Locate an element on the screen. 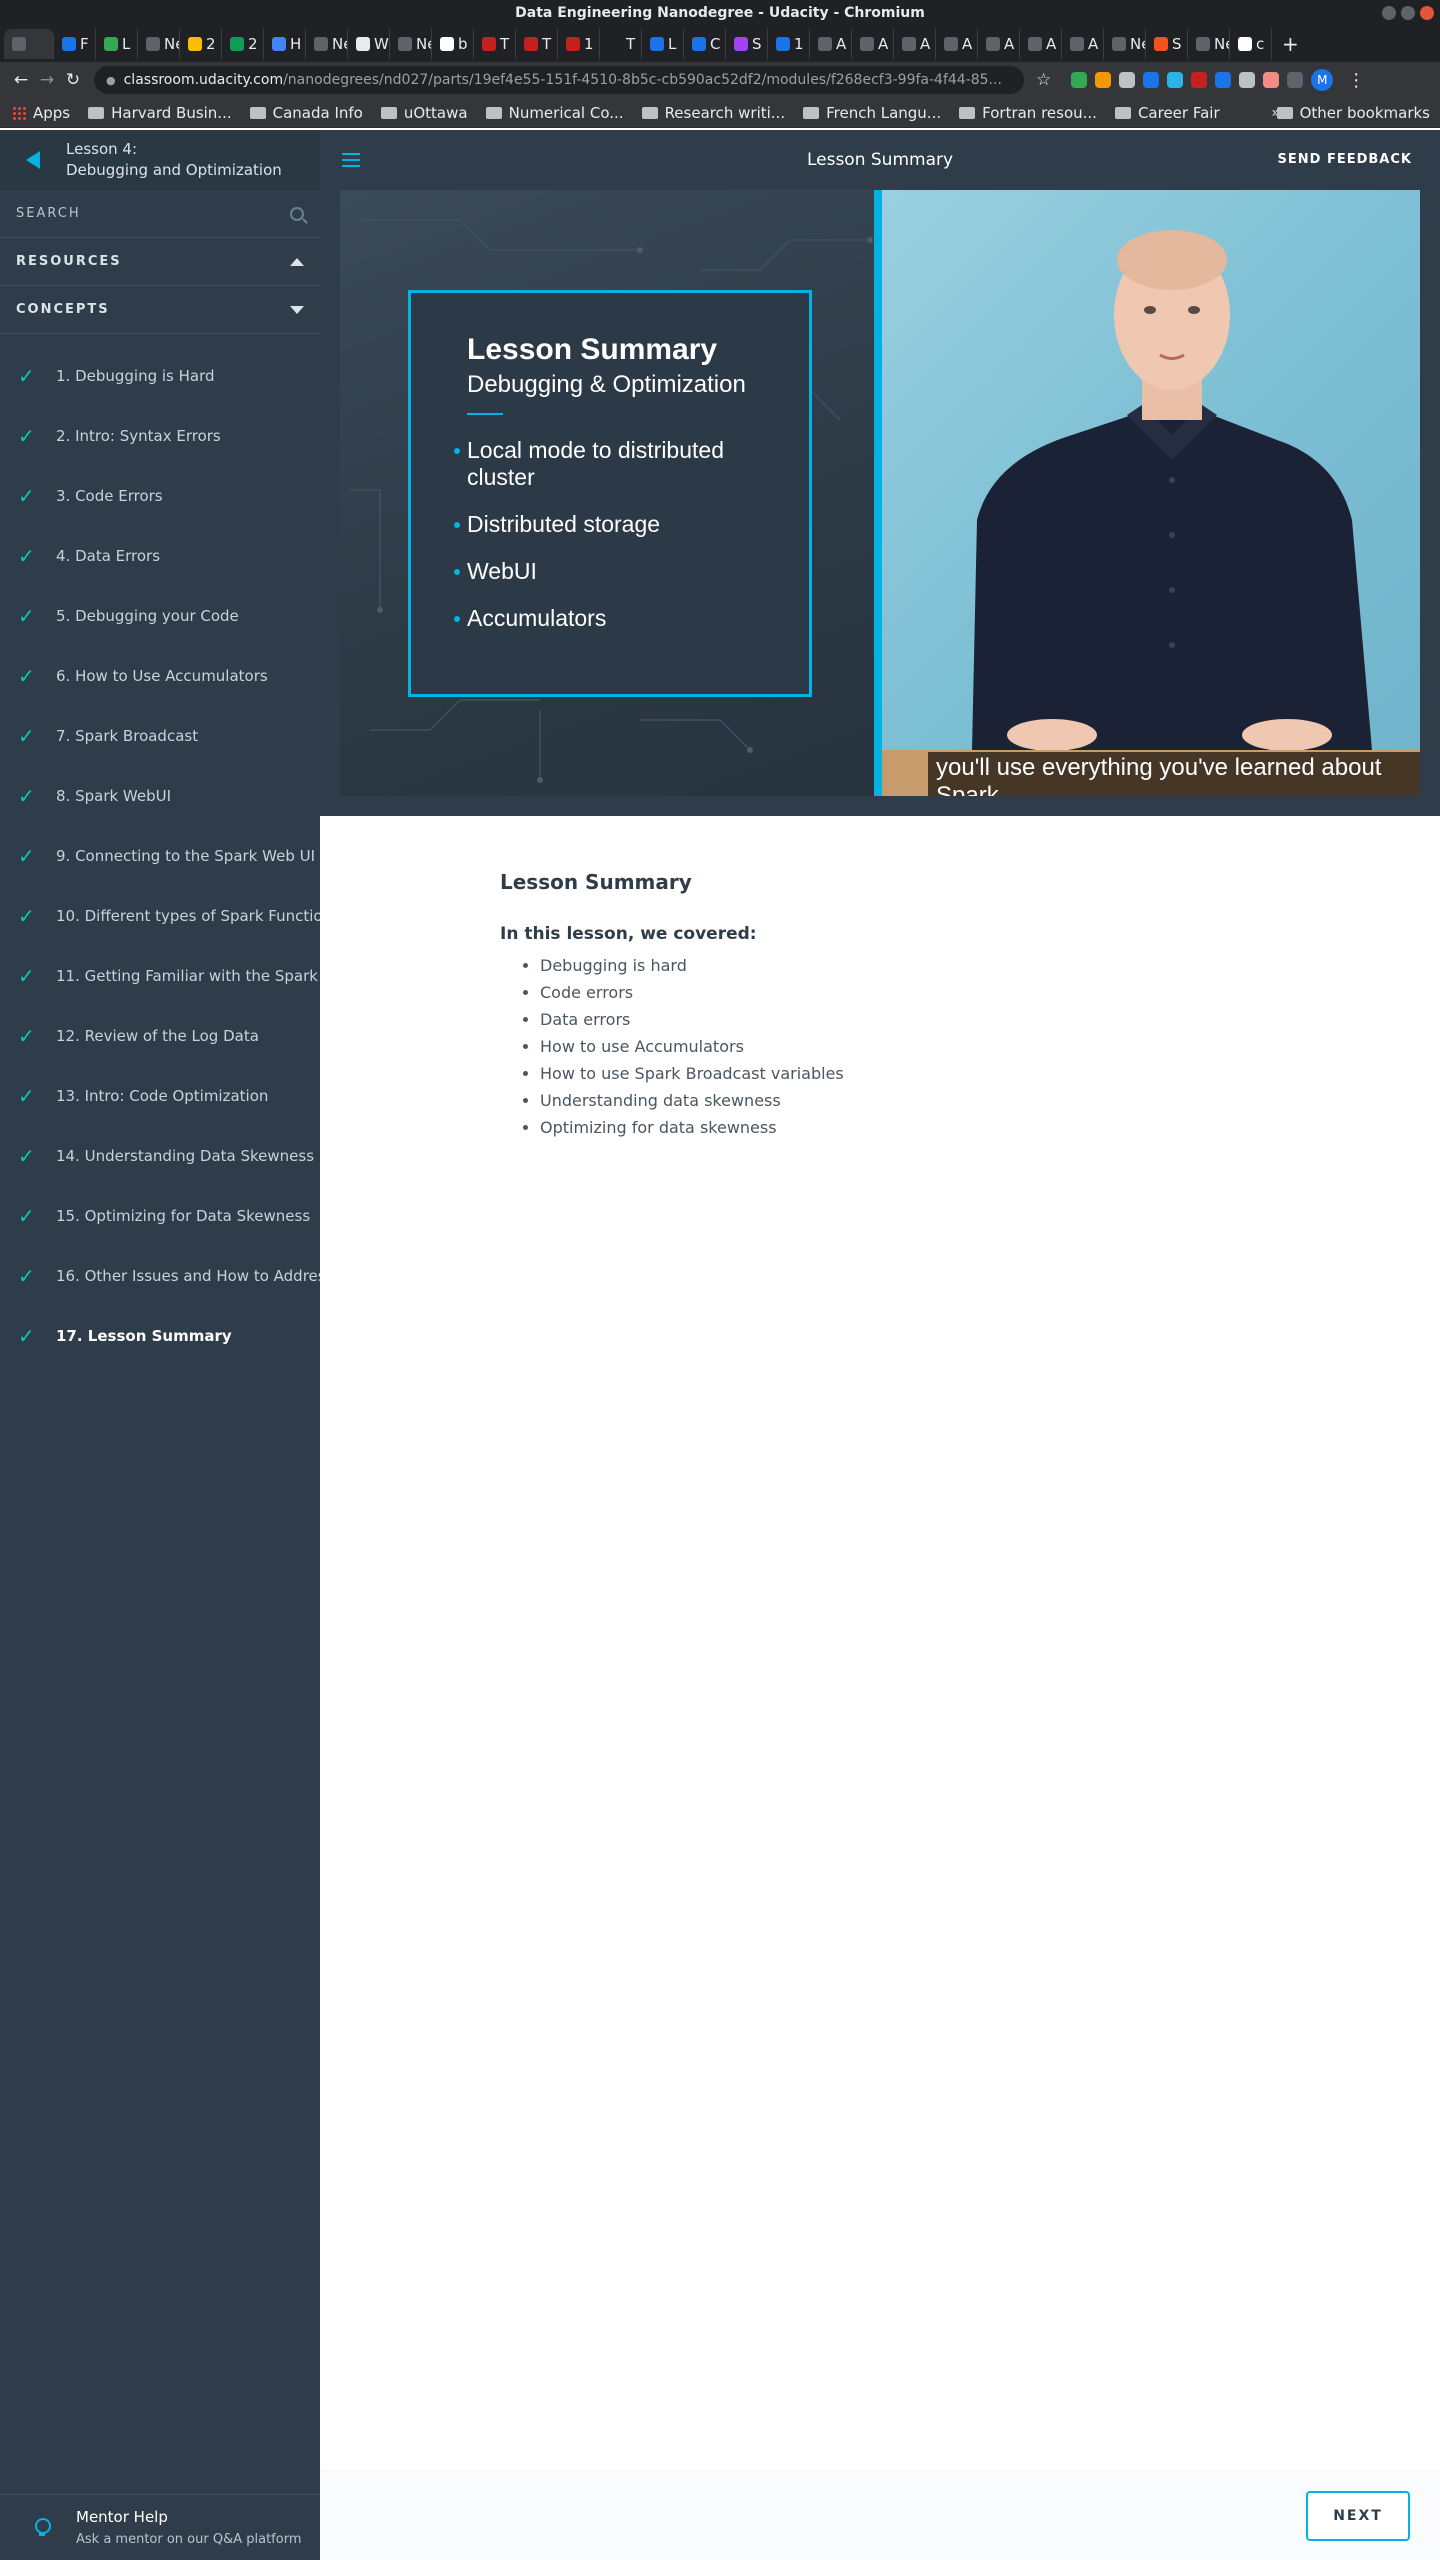 This screenshot has height=2560, width=1440. browser-tab is located at coordinates (29, 44).